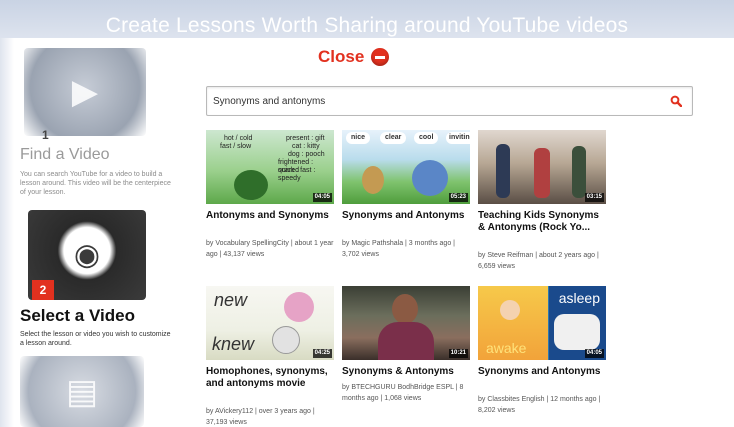 This screenshot has width=734, height=427. What do you see at coordinates (405, 309) in the screenshot?
I see `presenter-face` at bounding box center [405, 309].